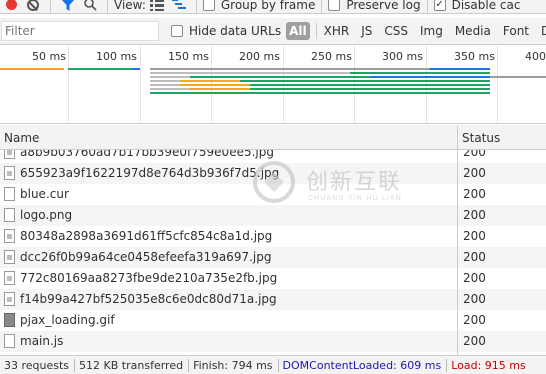  I want to click on filter-divider, so click(316, 31).